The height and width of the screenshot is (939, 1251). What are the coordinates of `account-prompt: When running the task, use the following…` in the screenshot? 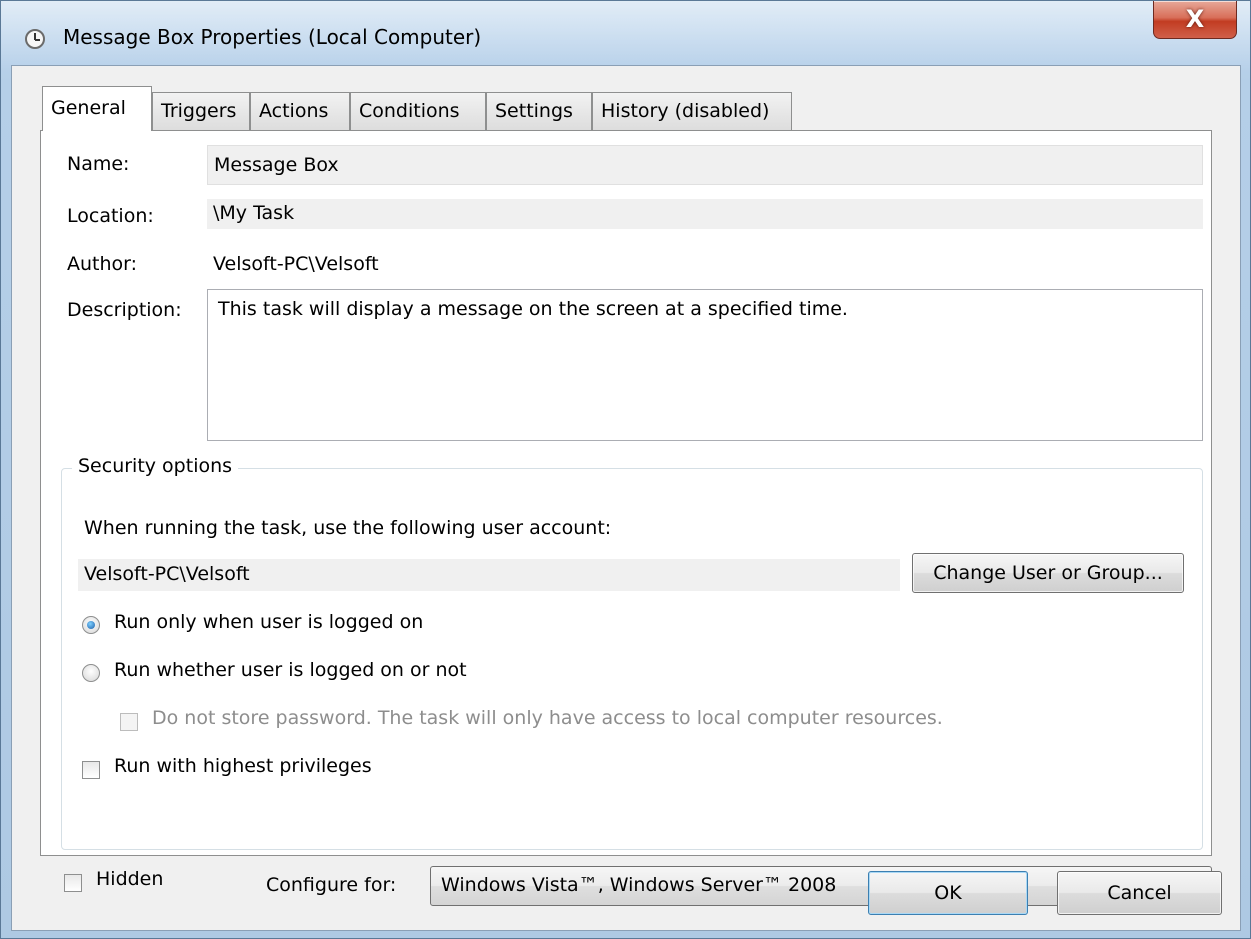 It's located at (348, 528).